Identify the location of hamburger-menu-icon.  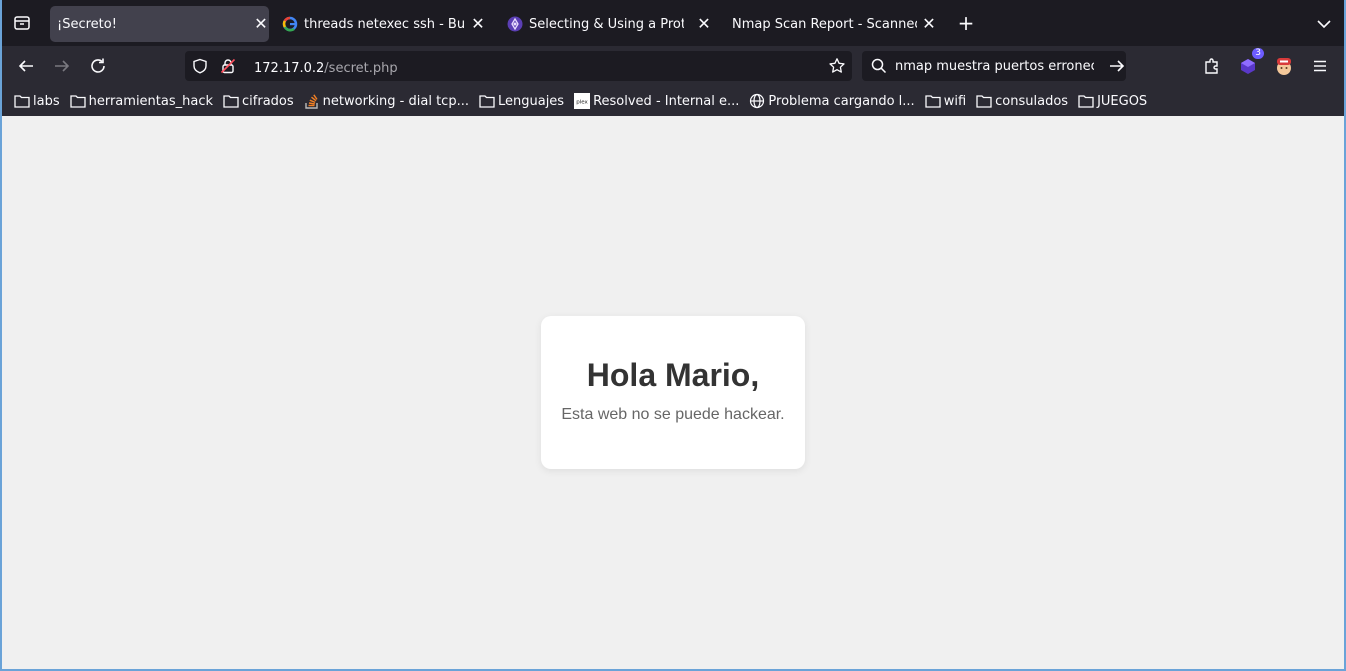
(1320, 66).